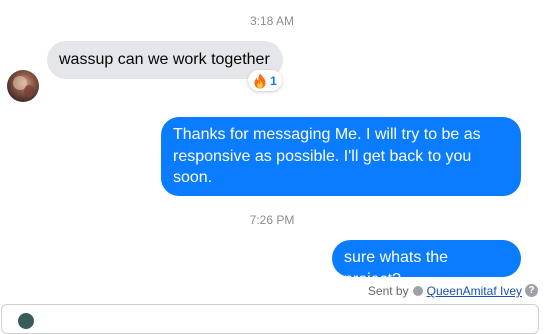 This screenshot has height=334, width=544. I want to click on timestamp: 3:18 AM, so click(272, 21).